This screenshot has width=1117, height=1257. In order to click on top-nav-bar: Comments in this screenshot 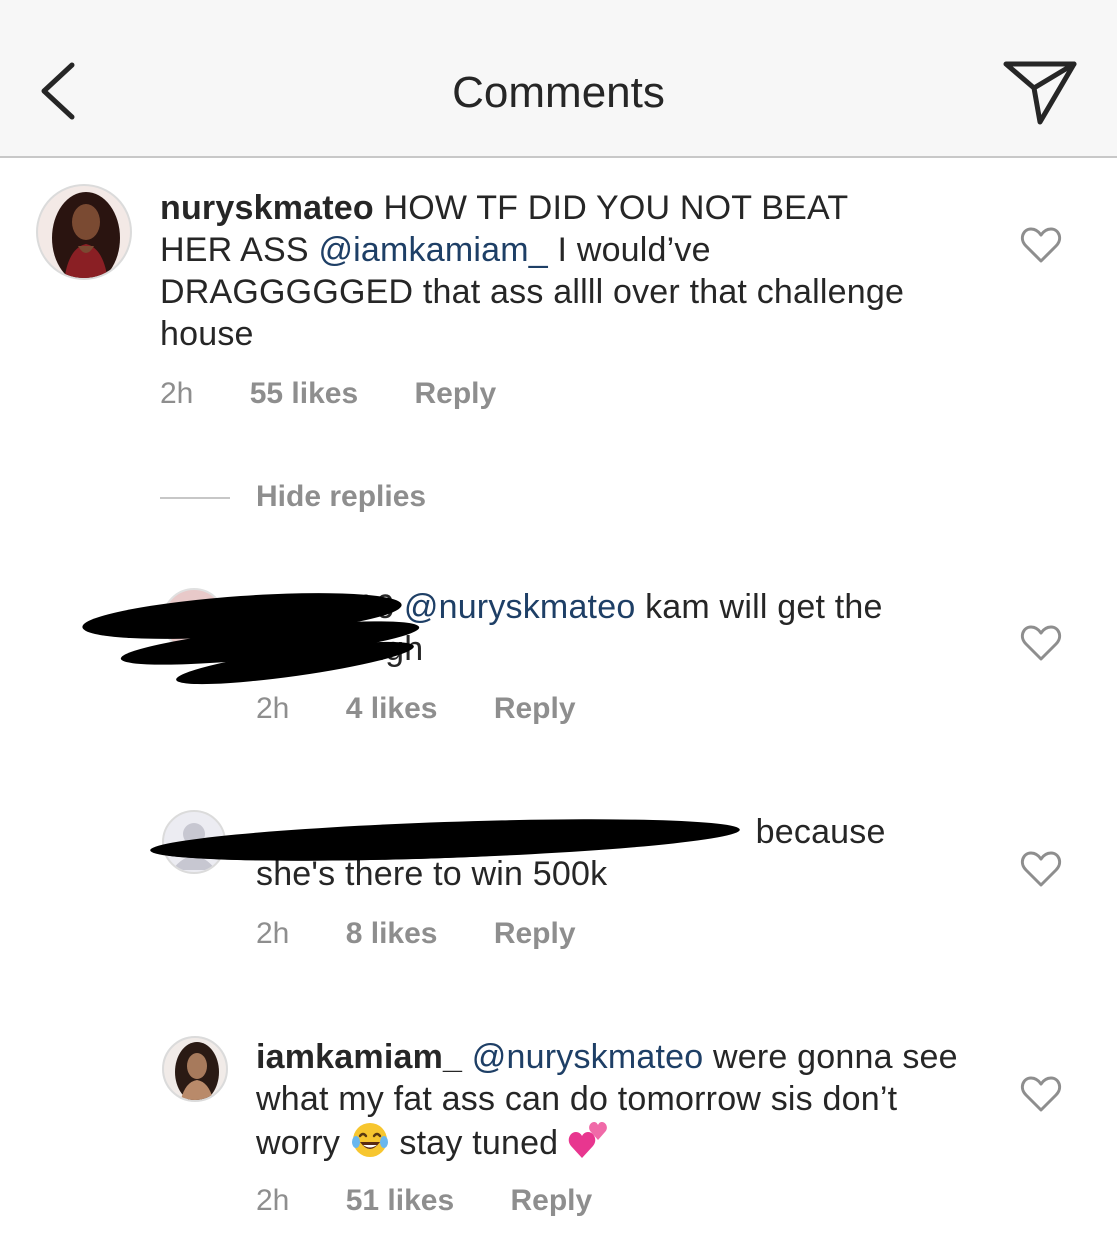, I will do `click(558, 79)`.